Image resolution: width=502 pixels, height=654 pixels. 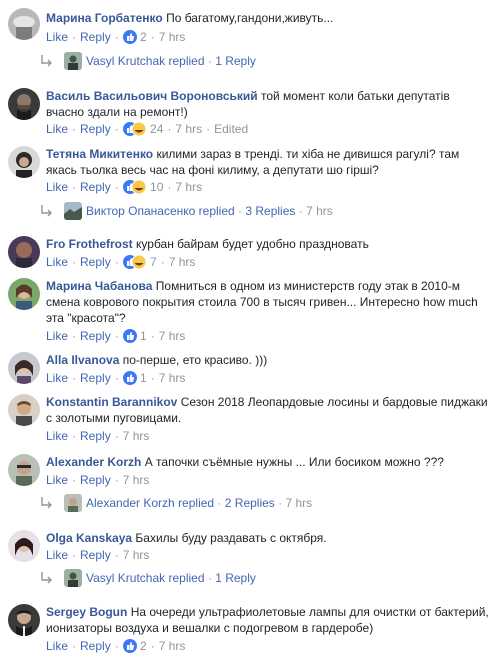 What do you see at coordinates (231, 538) in the screenshot?
I see `comment-text: Бахилы буду раздавать с октября.` at bounding box center [231, 538].